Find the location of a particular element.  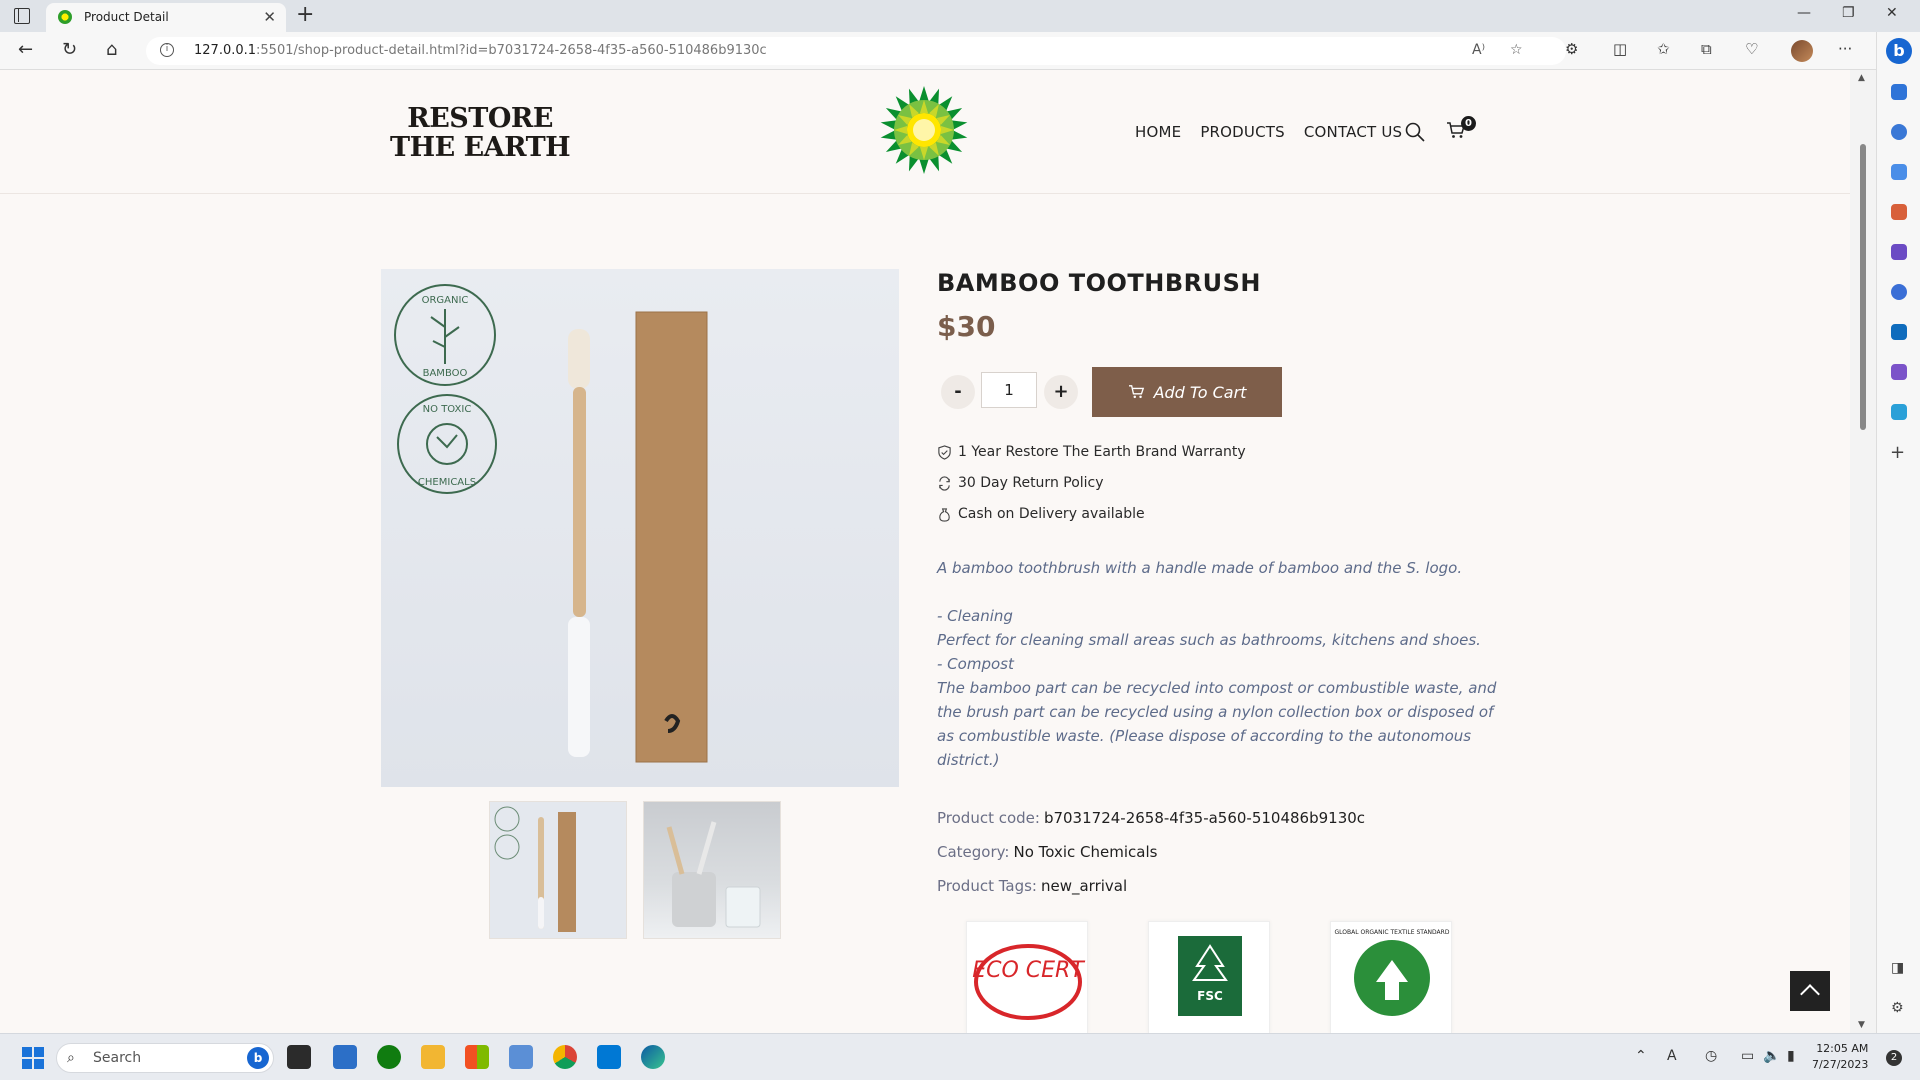

tray-overflow-icon: ⌃ is located at coordinates (1641, 1056).